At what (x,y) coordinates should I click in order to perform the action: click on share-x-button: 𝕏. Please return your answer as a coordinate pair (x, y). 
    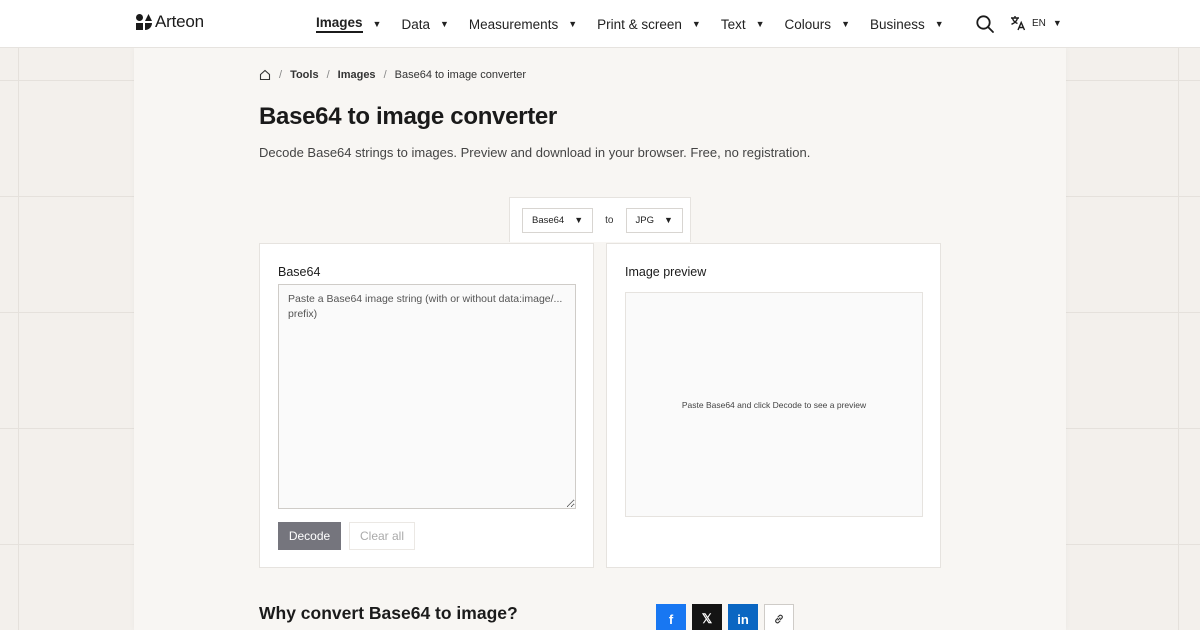
    Looking at the image, I should click on (707, 617).